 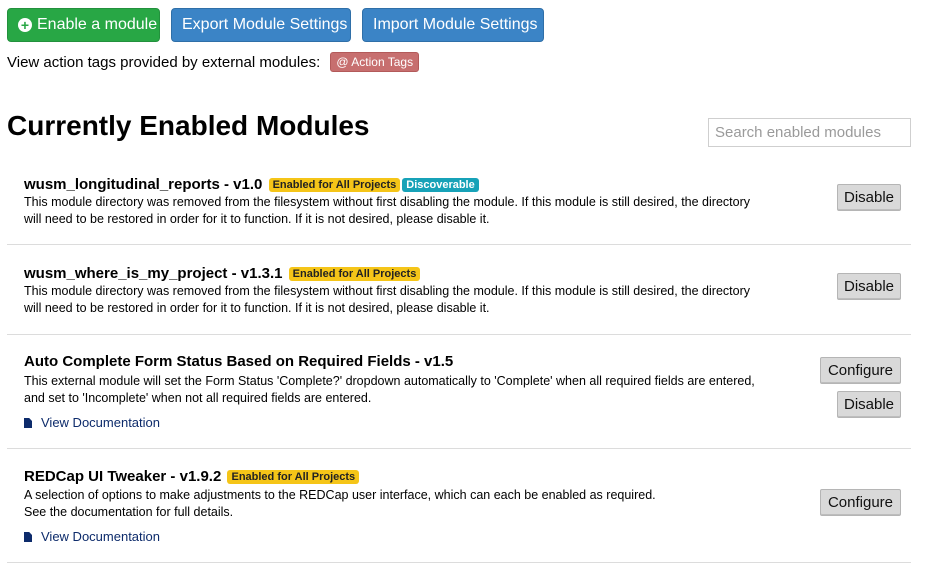 I want to click on import-settings-button: Import Module Settings, so click(x=453, y=25).